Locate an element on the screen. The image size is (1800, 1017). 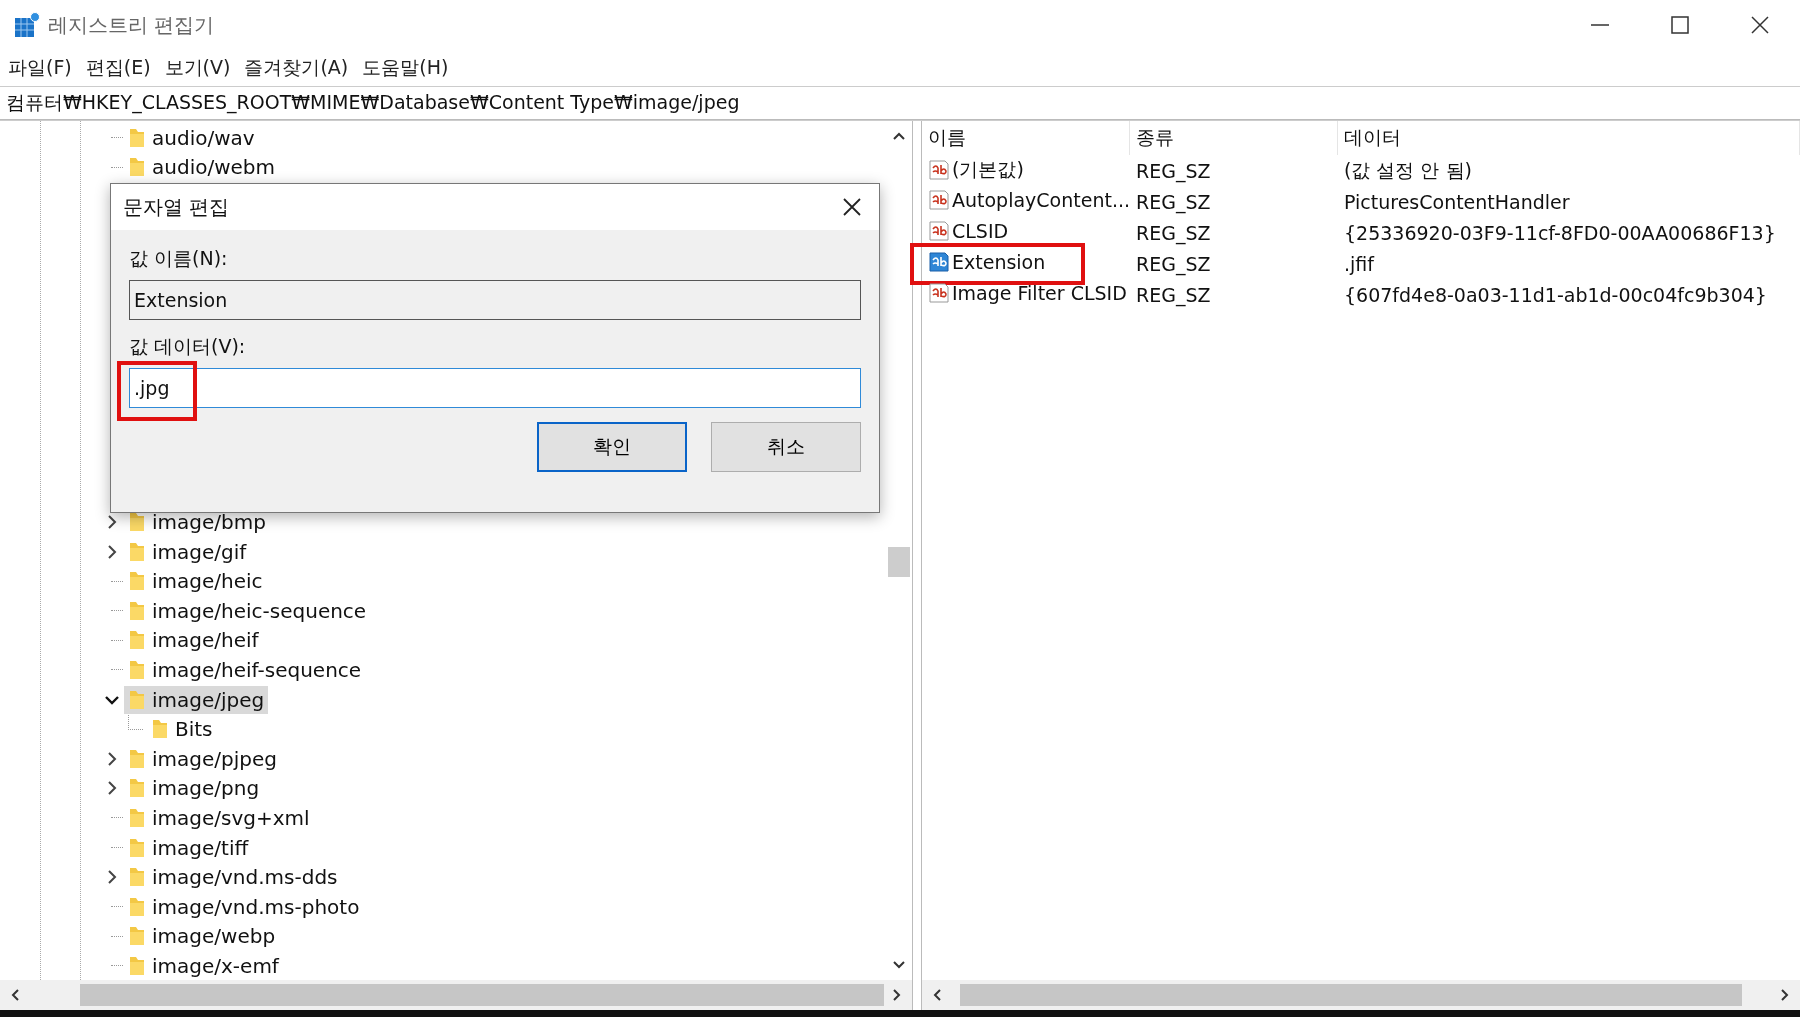
field-label: 값 데이터(V): is located at coordinates (187, 346).